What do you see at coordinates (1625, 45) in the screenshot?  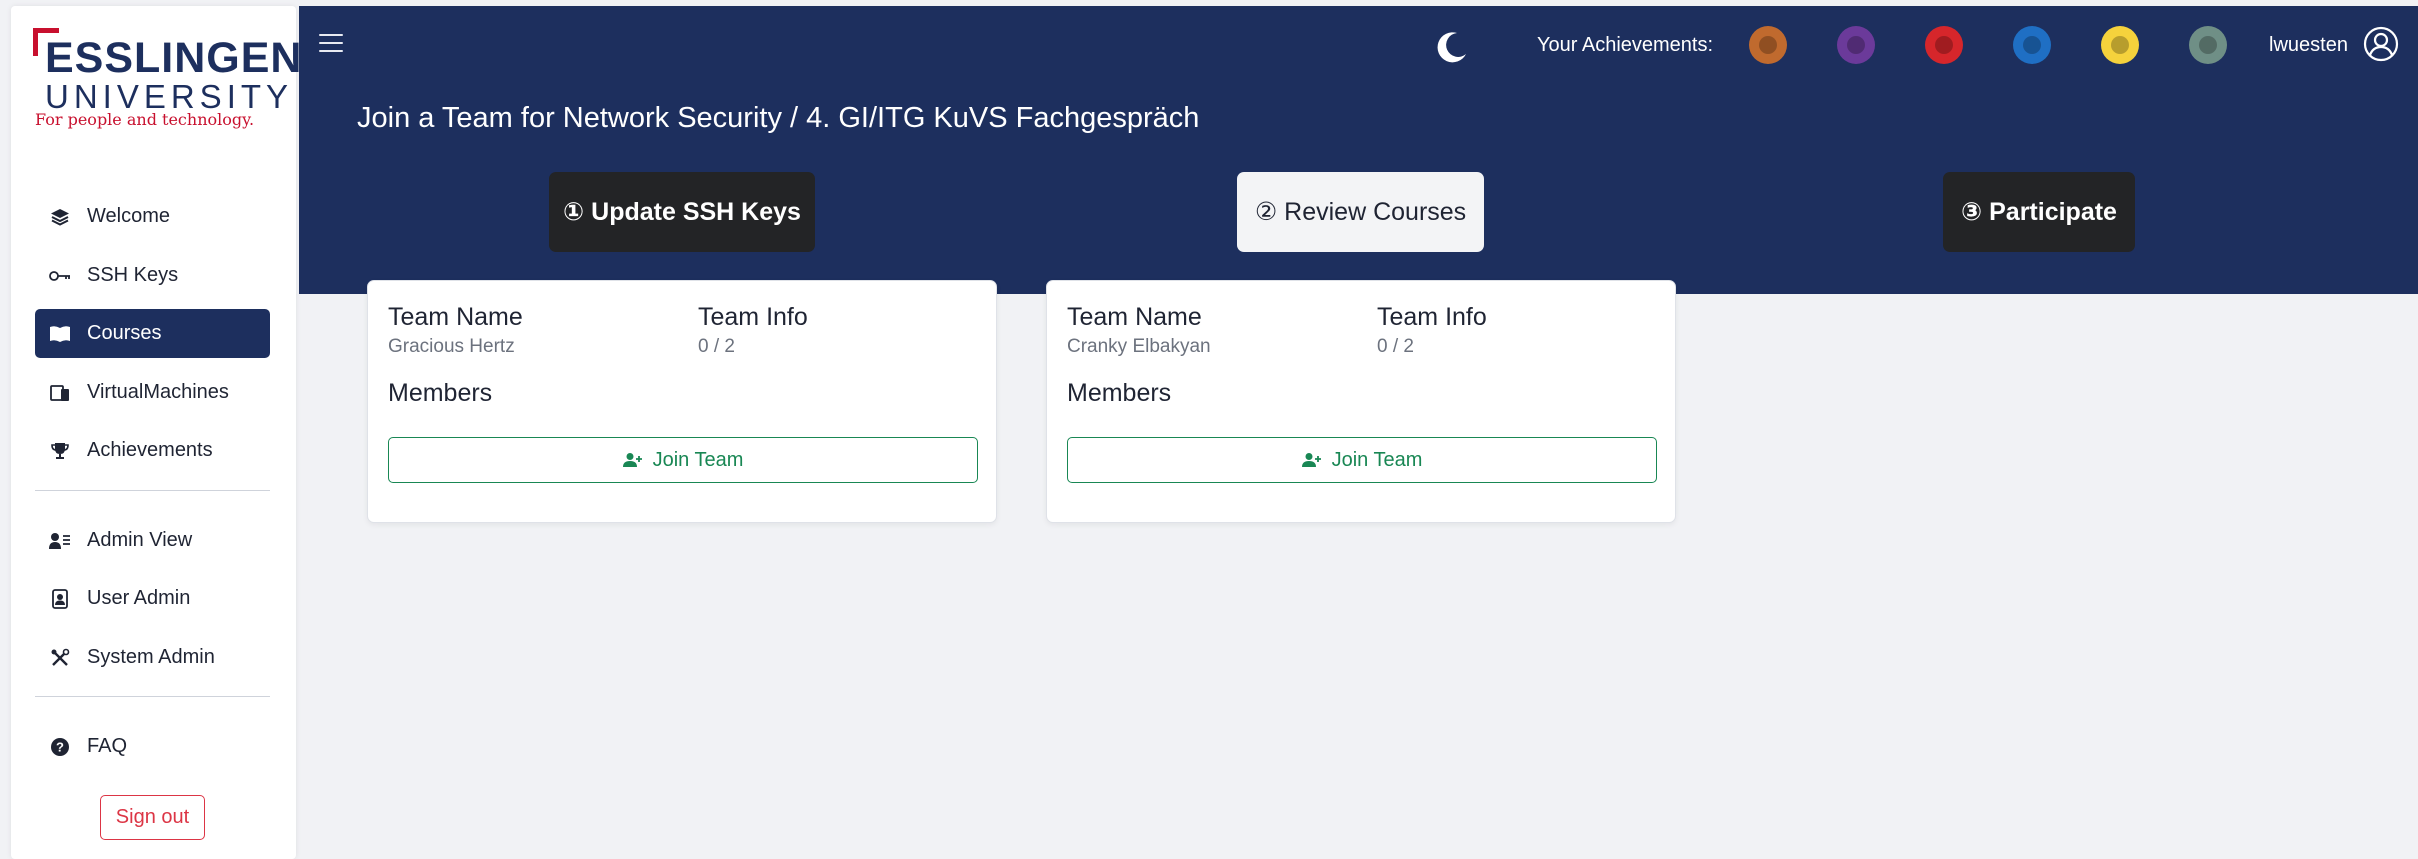 I see `achievements-label: Your Achievements:` at bounding box center [1625, 45].